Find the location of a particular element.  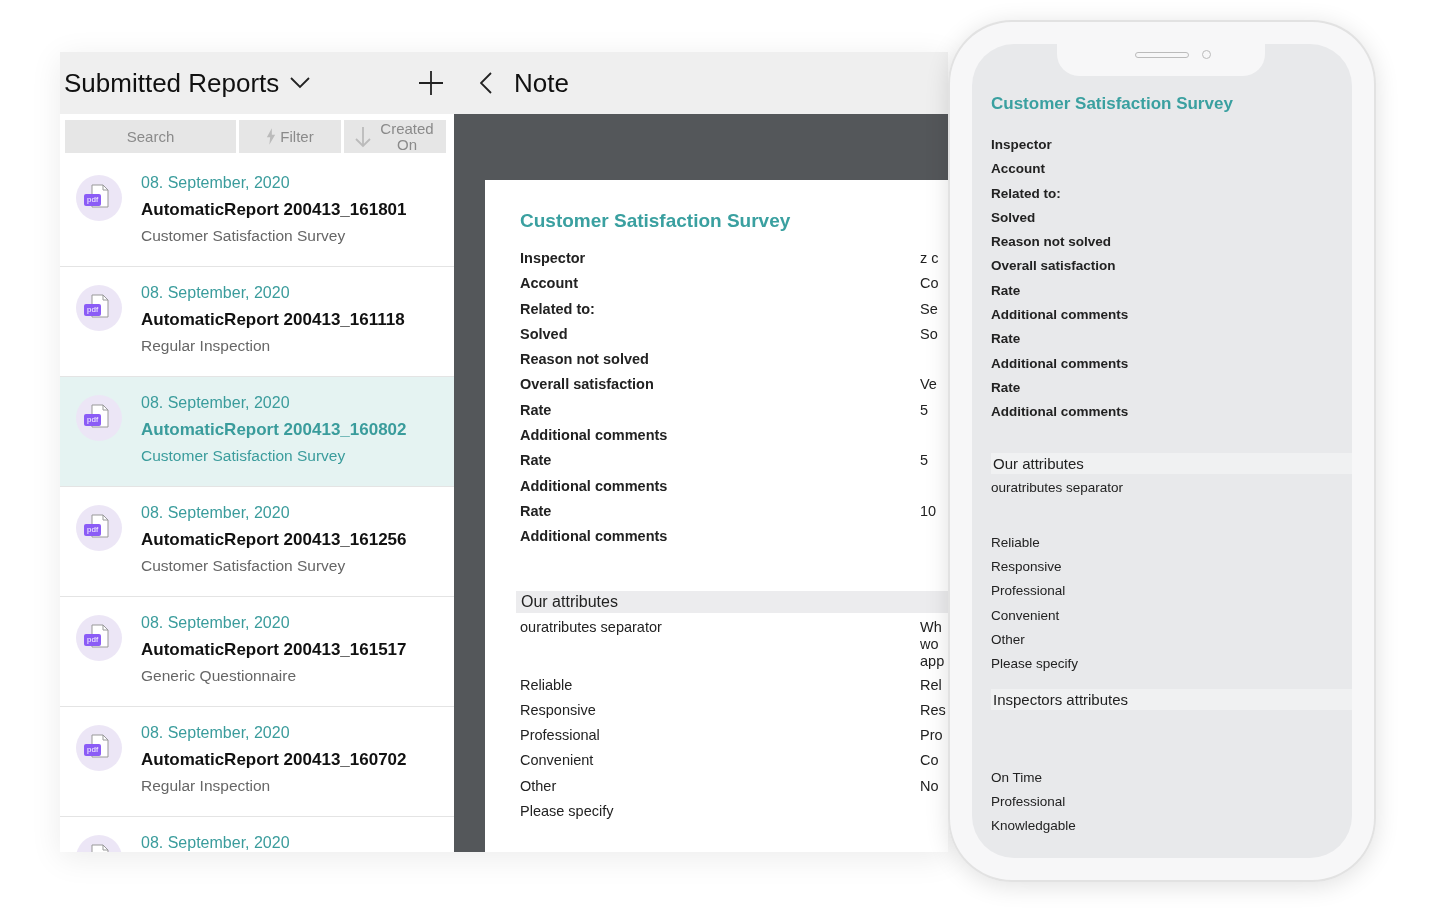

panel-title: Submitted Reports is located at coordinates (172, 83).